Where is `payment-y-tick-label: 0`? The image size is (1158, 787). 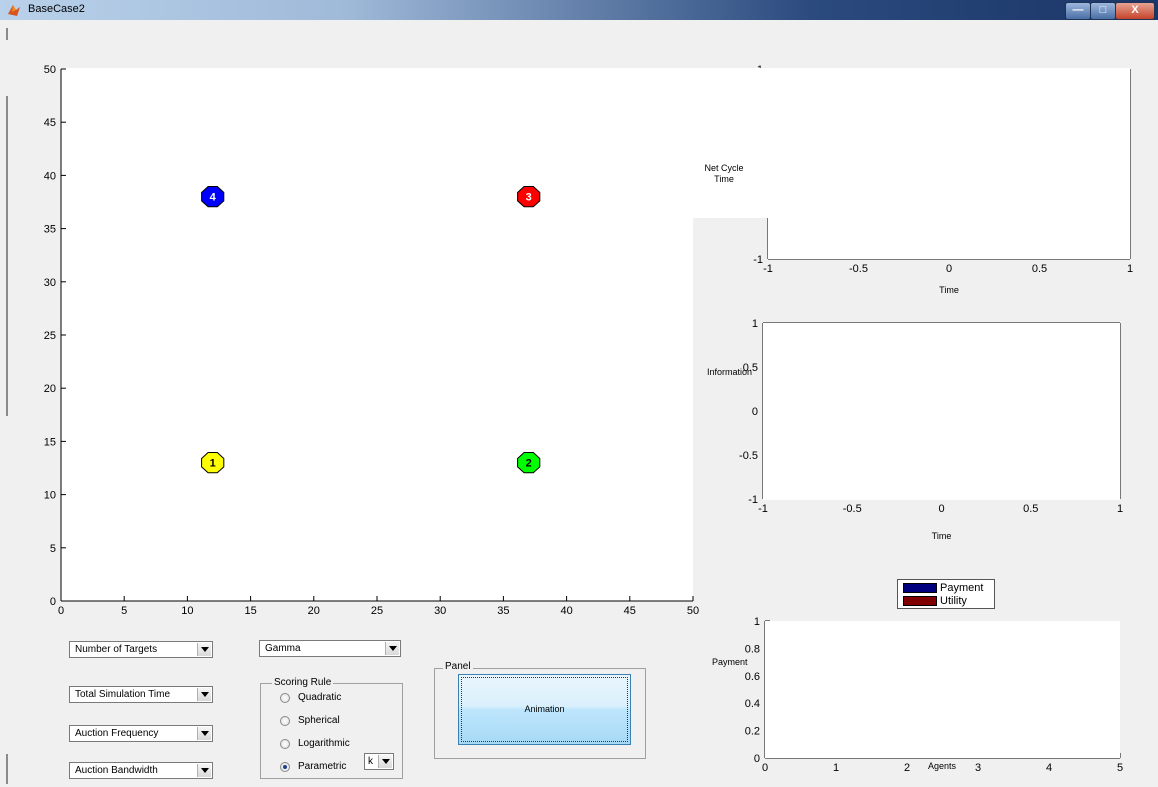 payment-y-tick-label: 0 is located at coordinates (757, 759).